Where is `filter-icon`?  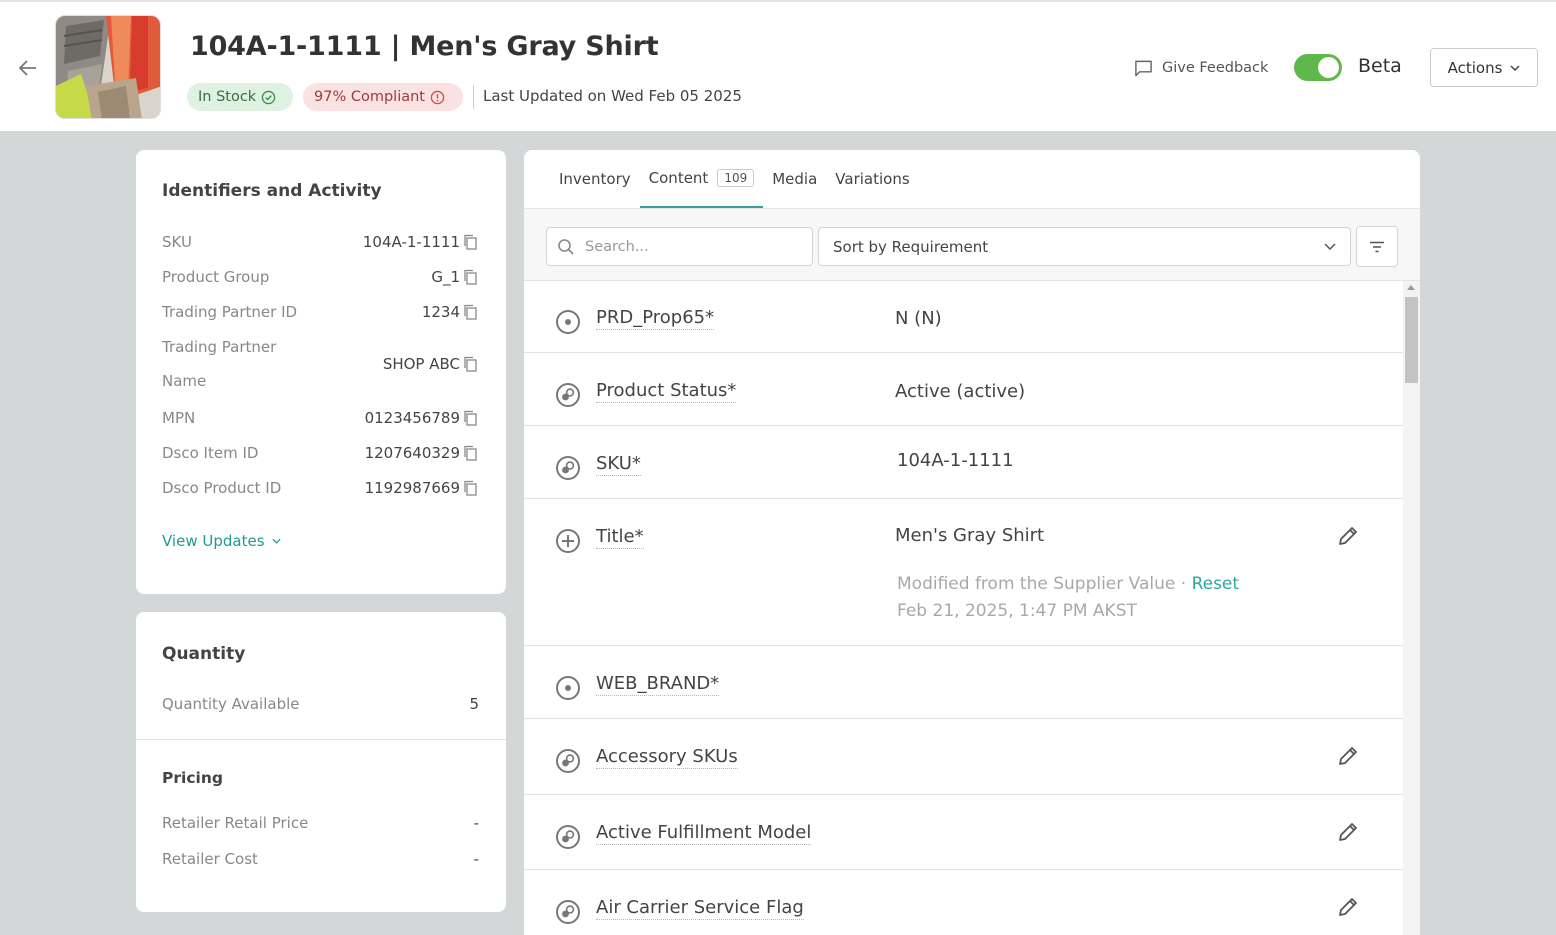
filter-icon is located at coordinates (1377, 246).